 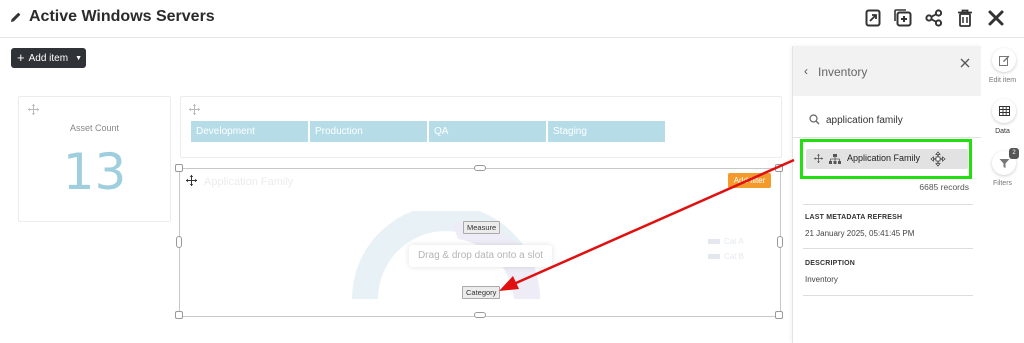 I want to click on tab-staging: Staging, so click(x=606, y=131).